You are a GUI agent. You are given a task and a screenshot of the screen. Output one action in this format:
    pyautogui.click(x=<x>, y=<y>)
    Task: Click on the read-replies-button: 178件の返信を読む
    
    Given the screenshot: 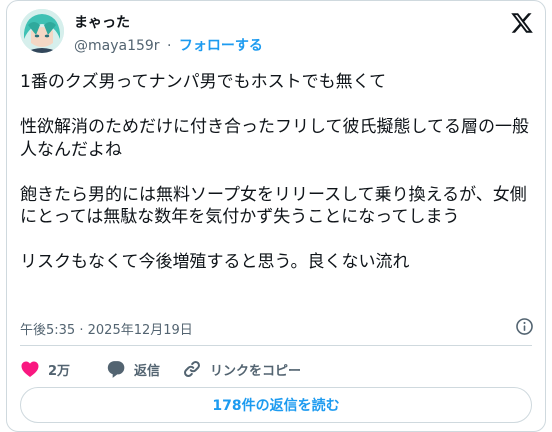 What is the action you would take?
    pyautogui.click(x=276, y=405)
    